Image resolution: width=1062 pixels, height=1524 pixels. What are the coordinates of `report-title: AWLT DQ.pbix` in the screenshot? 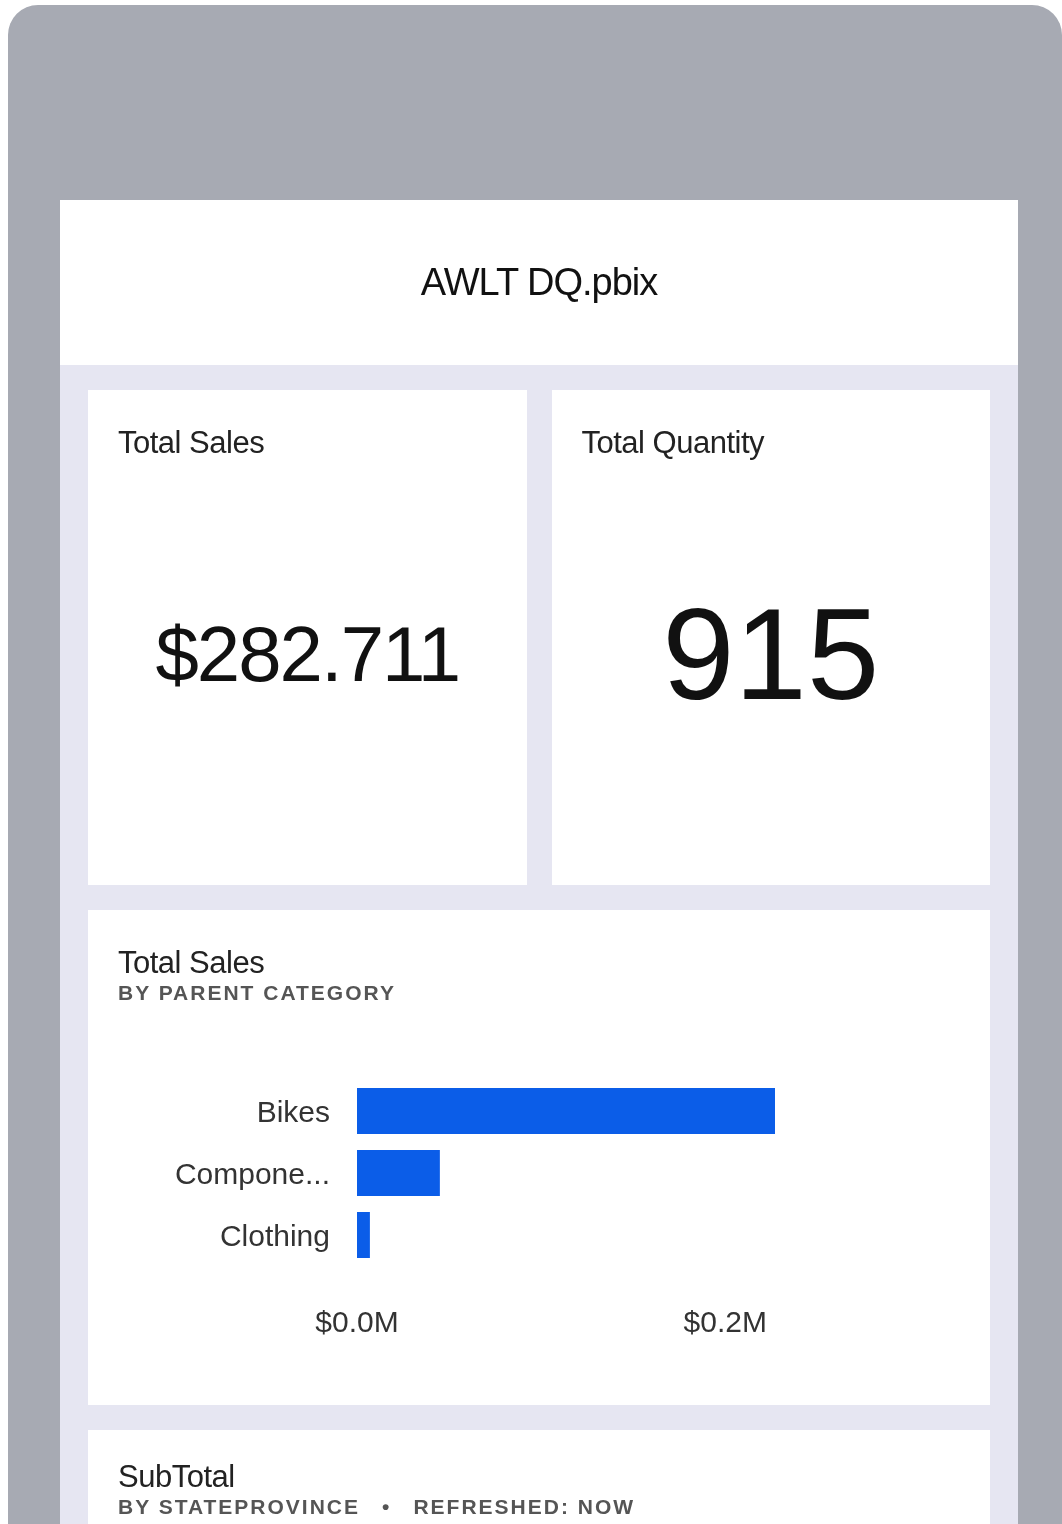 It's located at (539, 282).